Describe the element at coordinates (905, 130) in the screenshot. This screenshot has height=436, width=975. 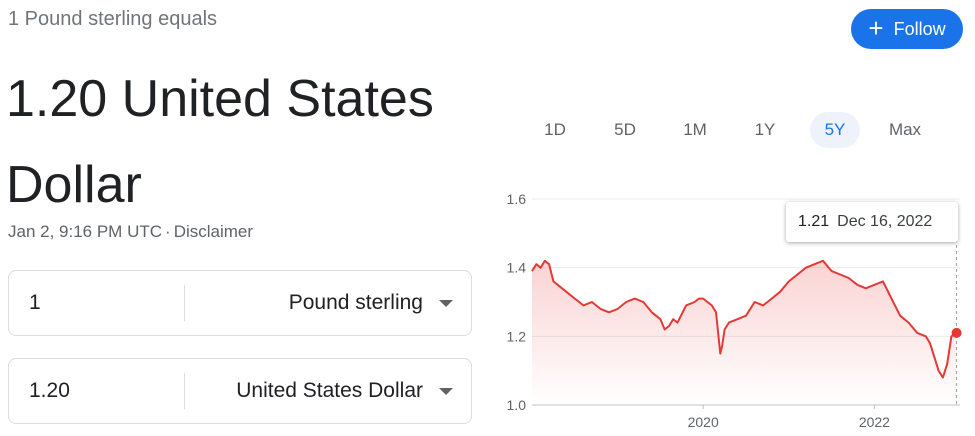
I see `tab-max: Max` at that location.